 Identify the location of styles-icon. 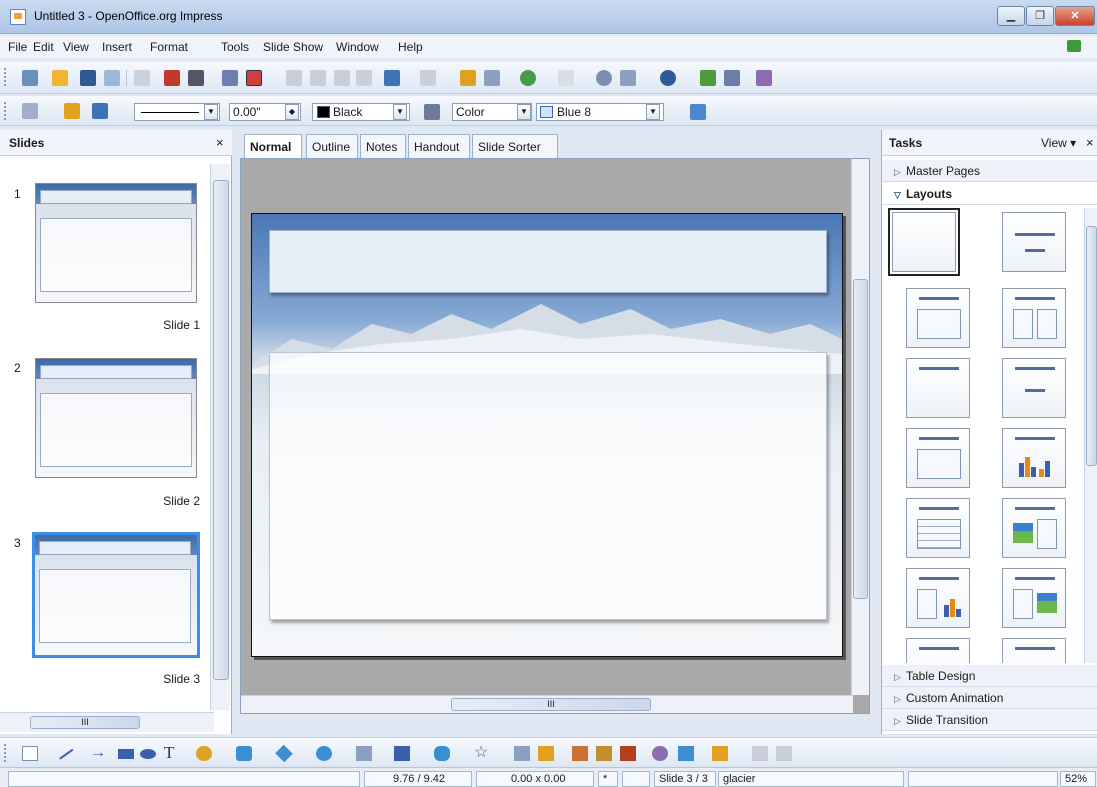
(30, 111).